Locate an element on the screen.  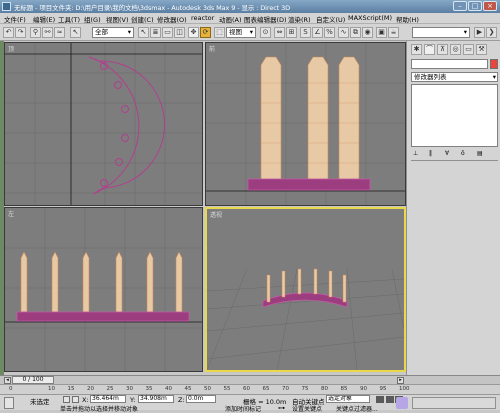
quick-render-icon: ☕ is located at coordinates (393, 32).